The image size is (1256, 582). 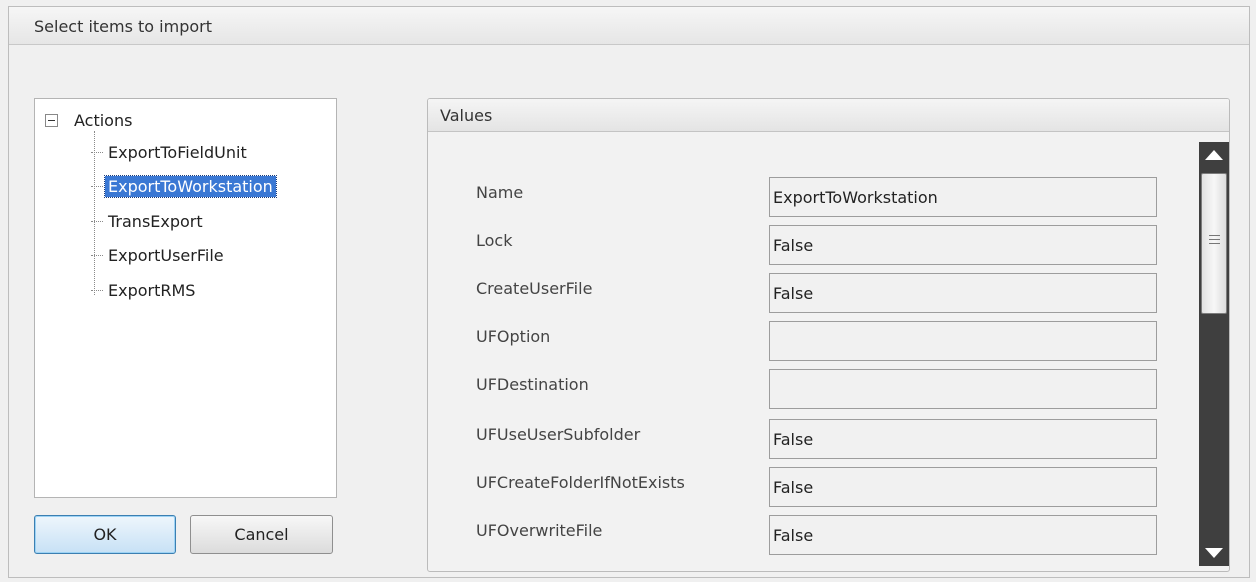 I want to click on ok-button: OK, so click(x=105, y=534).